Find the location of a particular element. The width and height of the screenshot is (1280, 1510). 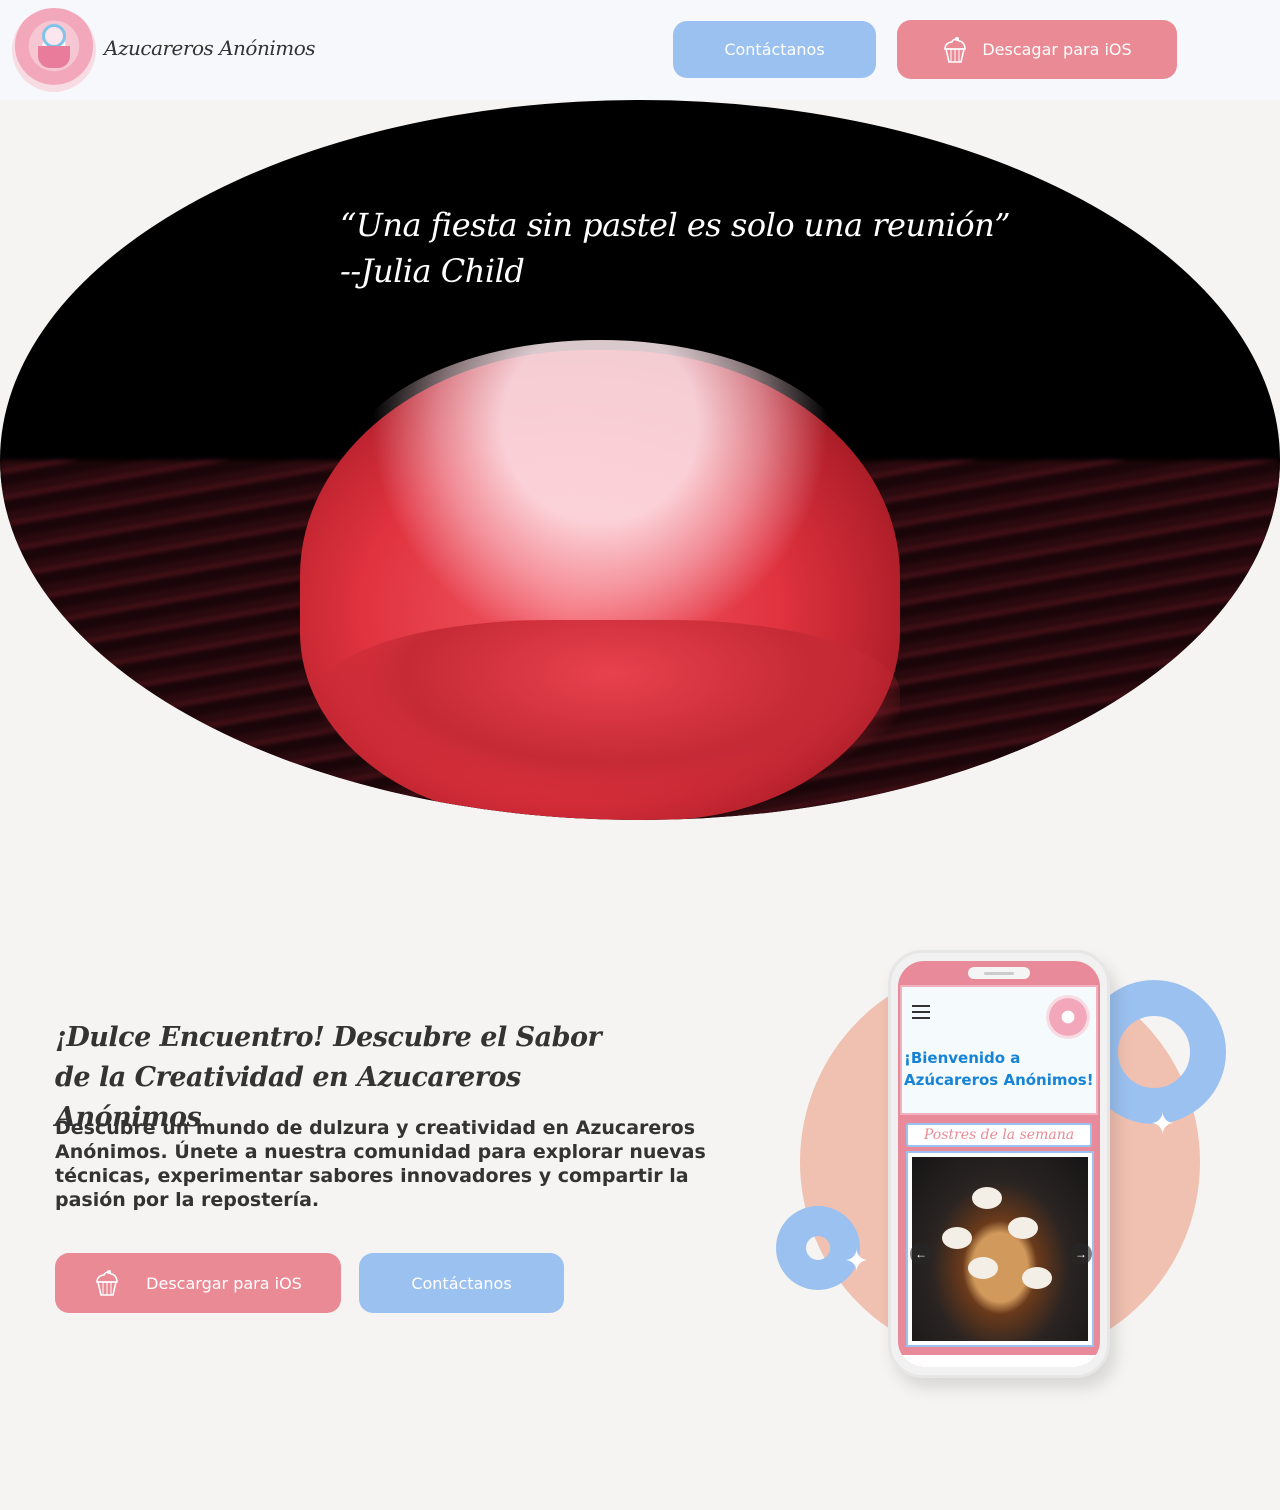

logo-swirl is located at coordinates (54, 36).